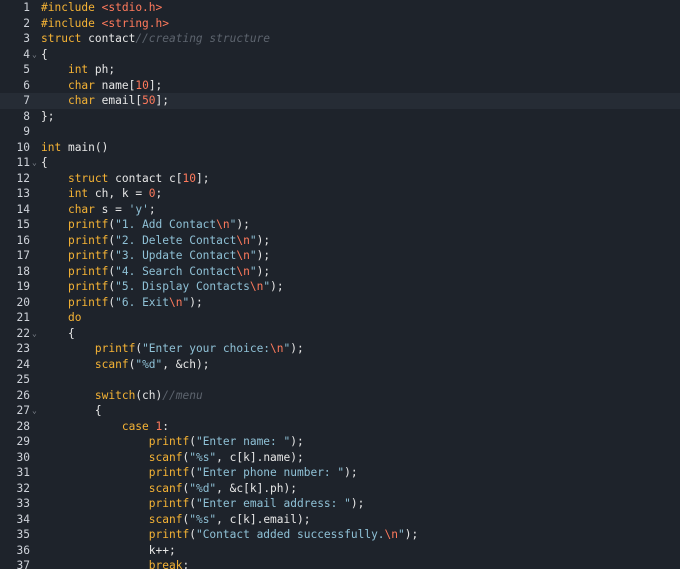  What do you see at coordinates (340, 396) in the screenshot?
I see `code-line: 26 switch(ch)//menu` at bounding box center [340, 396].